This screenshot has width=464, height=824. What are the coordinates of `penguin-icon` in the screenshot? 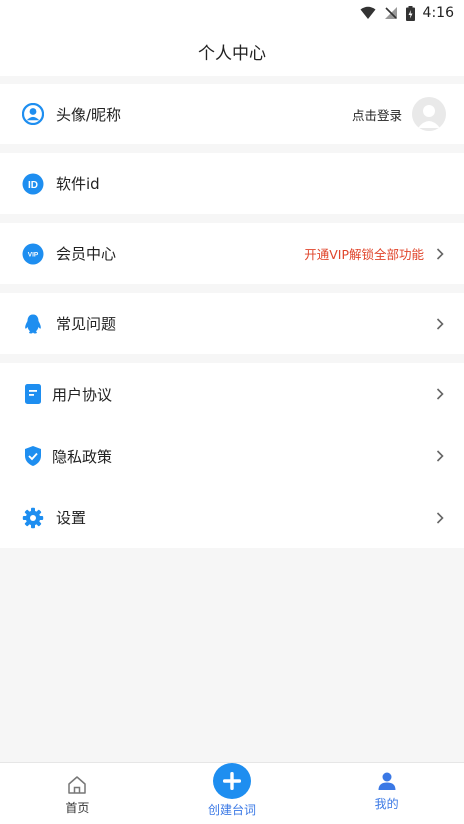 It's located at (33, 324).